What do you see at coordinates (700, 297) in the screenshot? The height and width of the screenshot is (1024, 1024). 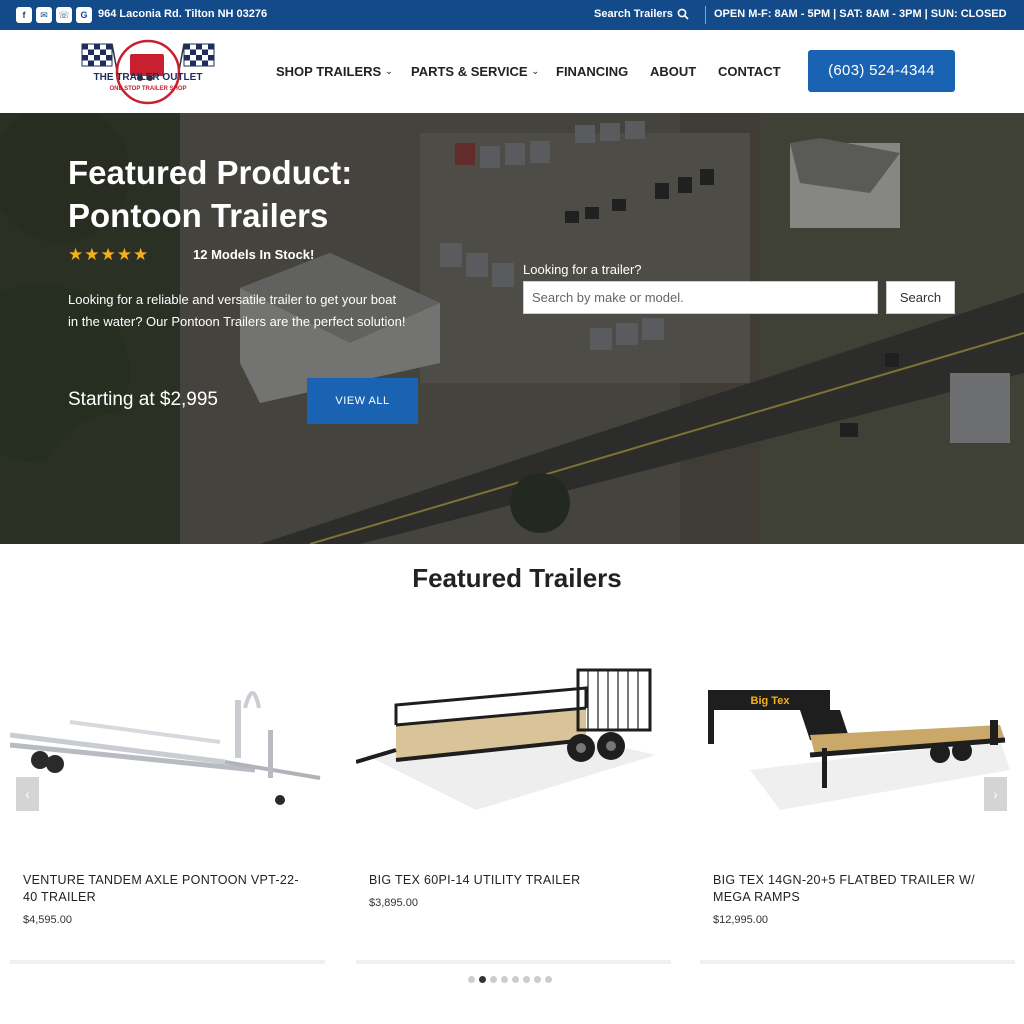 I see `trailer-search-input` at bounding box center [700, 297].